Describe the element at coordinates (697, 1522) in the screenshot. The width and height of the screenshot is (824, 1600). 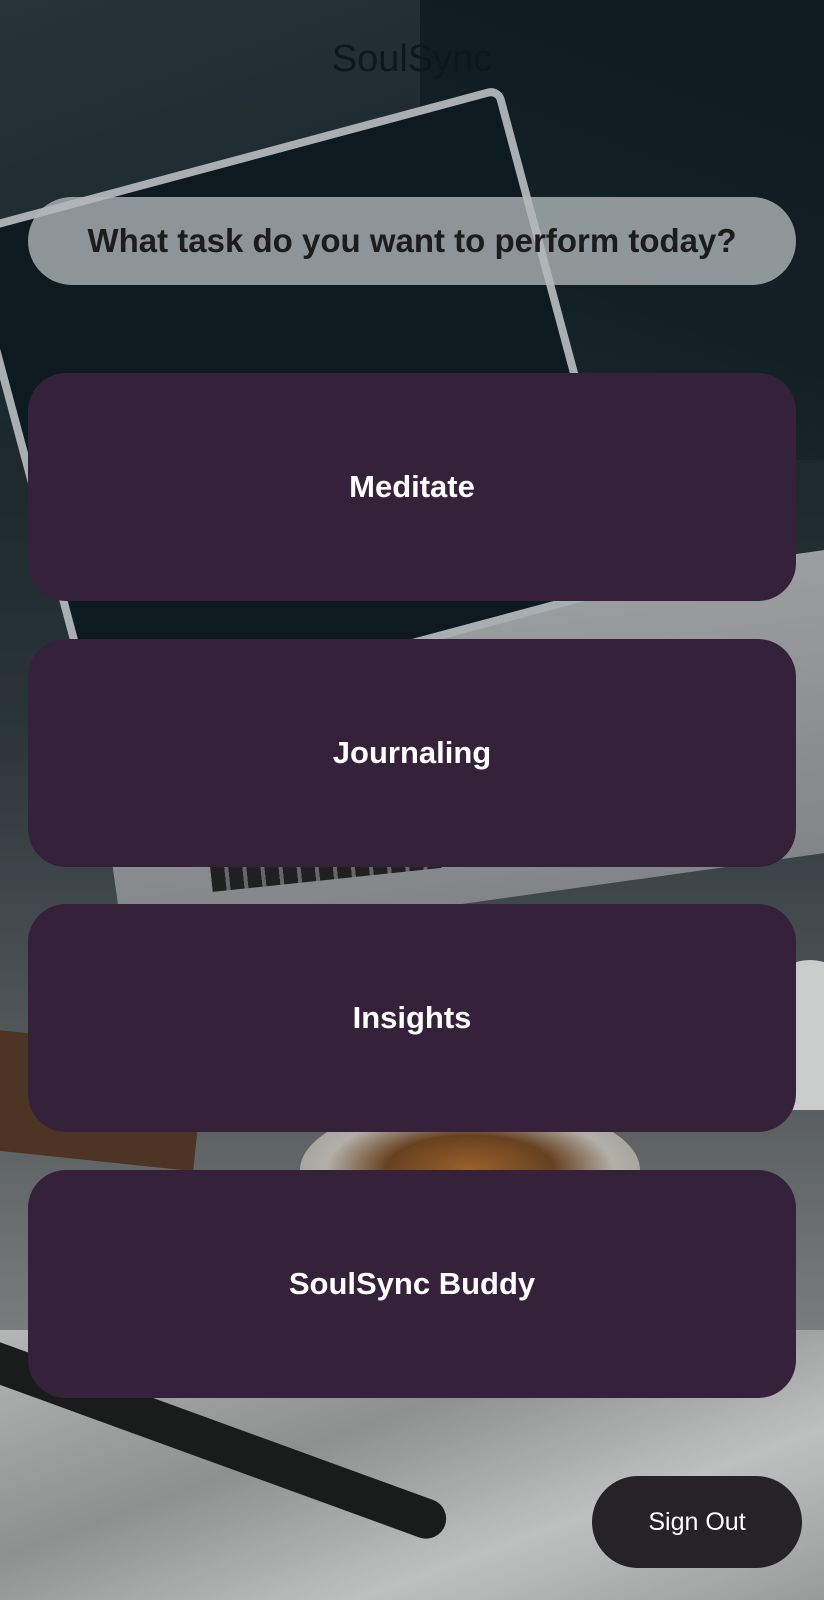
I see `sign-out-button: Sign Out` at that location.